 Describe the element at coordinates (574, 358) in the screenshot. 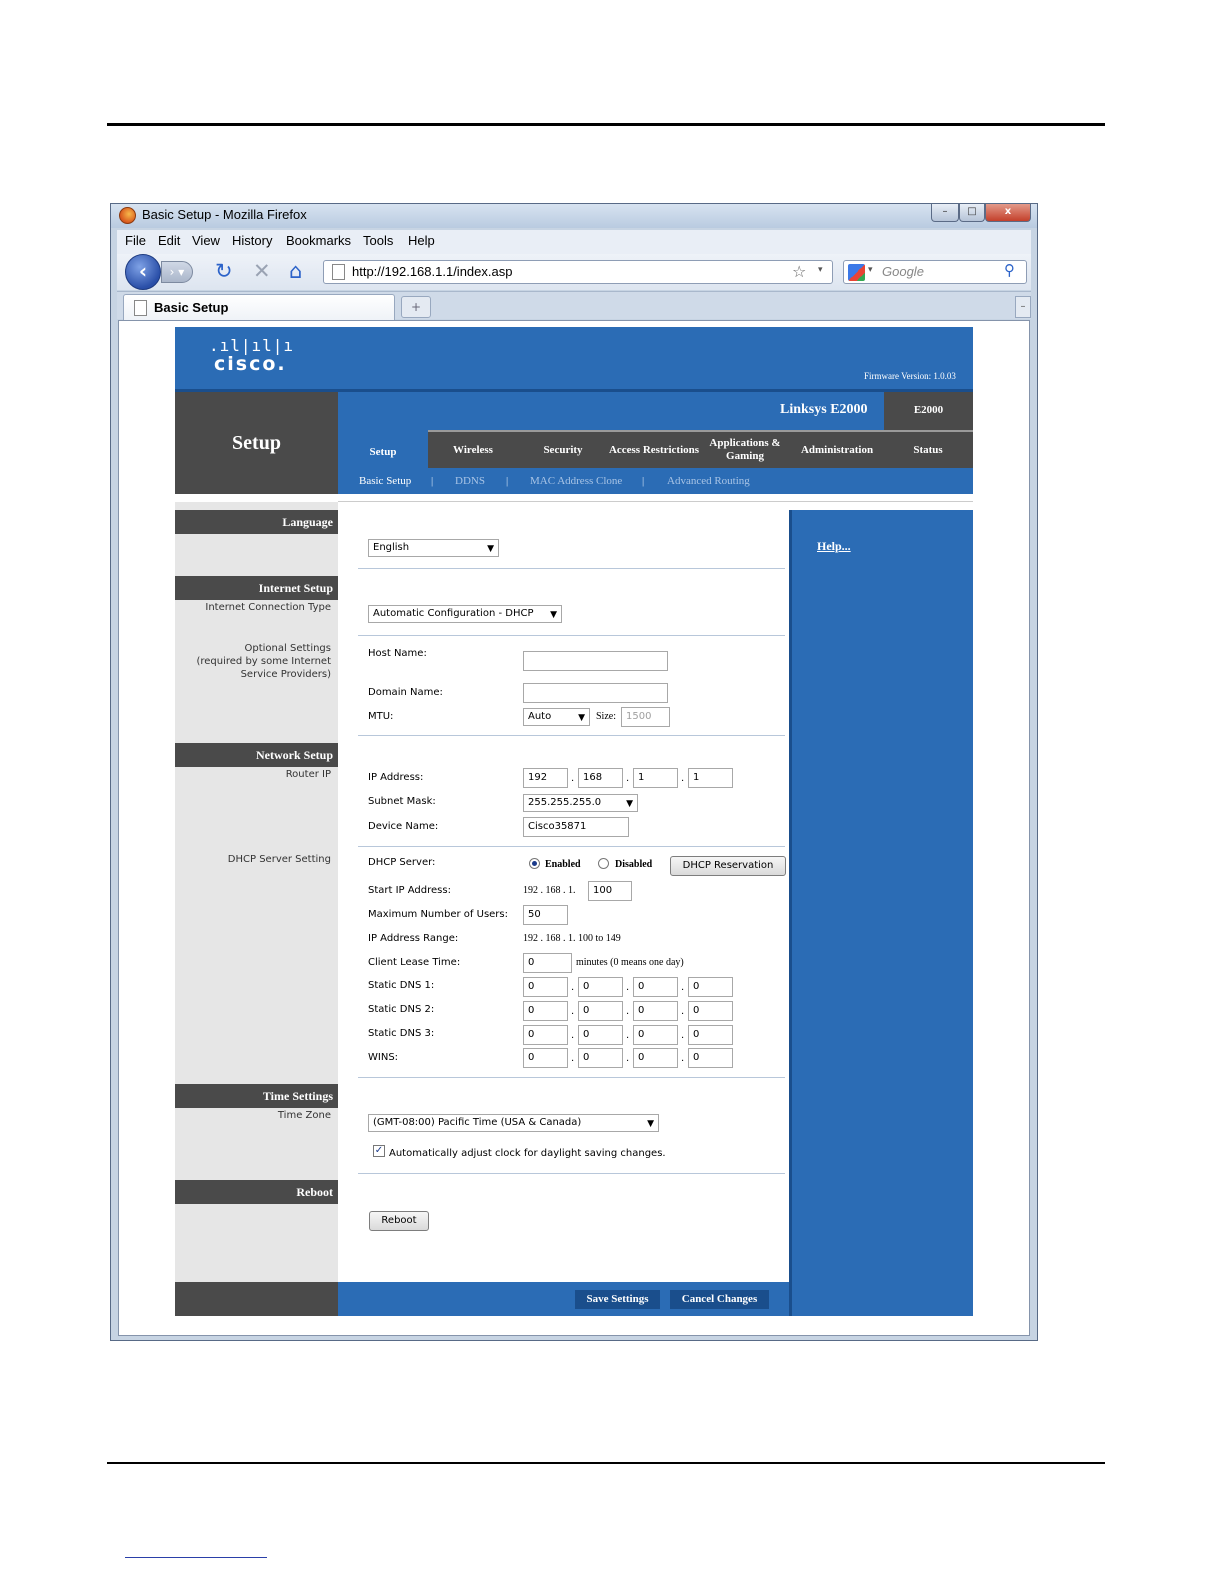

I see `cisco-header` at that location.